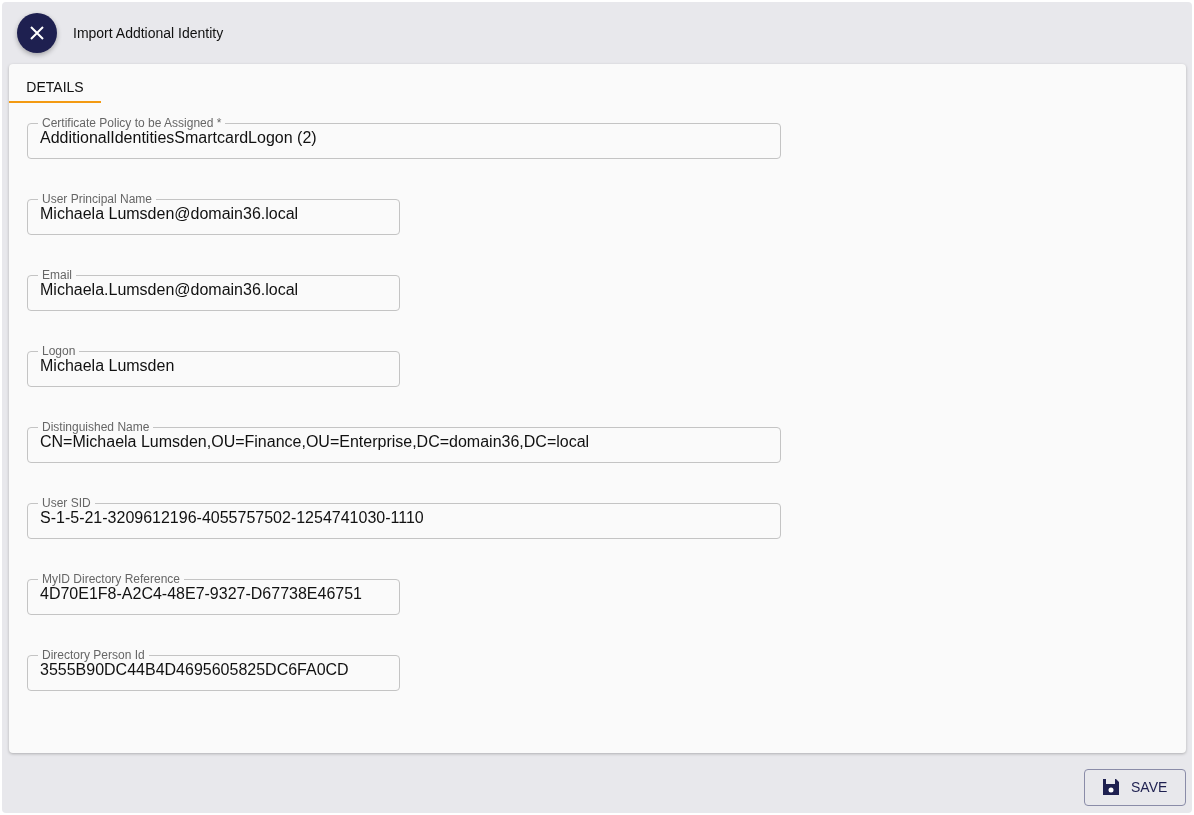 The width and height of the screenshot is (1194, 815). Describe the element at coordinates (55, 87) in the screenshot. I see `tab: DETAILS` at that location.